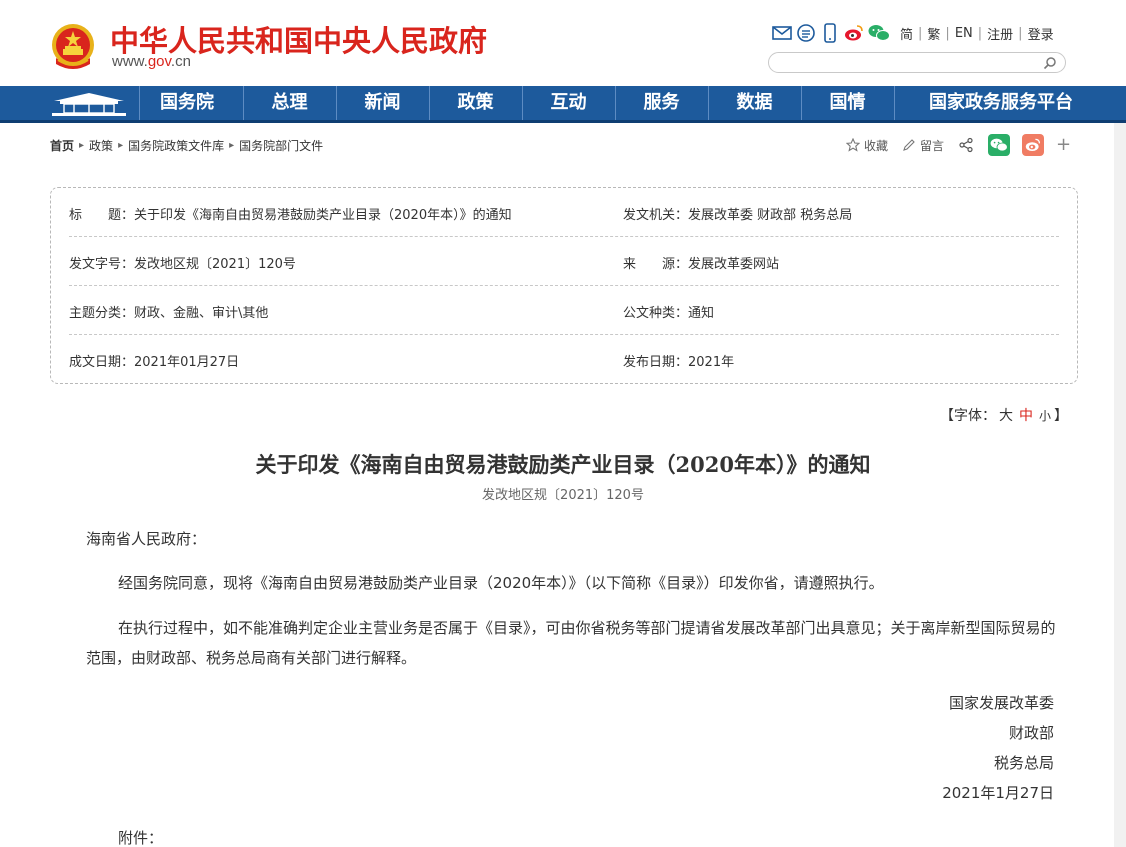 Image resolution: width=1126 pixels, height=847 pixels. What do you see at coordinates (141, 838) in the screenshot?
I see `attachment-label: 附件：` at bounding box center [141, 838].